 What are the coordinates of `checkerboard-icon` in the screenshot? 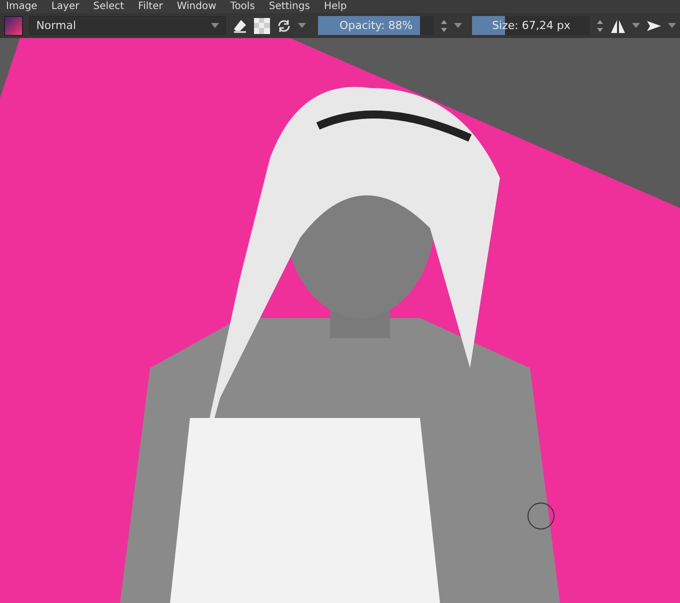 It's located at (262, 26).